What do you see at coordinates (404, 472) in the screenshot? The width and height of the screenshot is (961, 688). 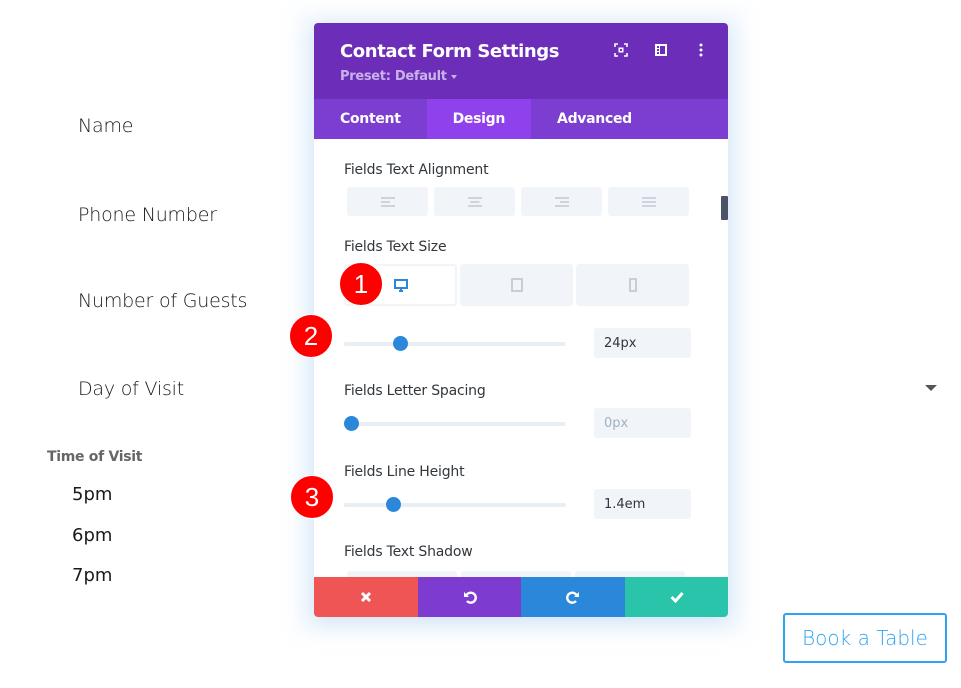 I see `fields-line-height-label: Fields Line Height` at bounding box center [404, 472].